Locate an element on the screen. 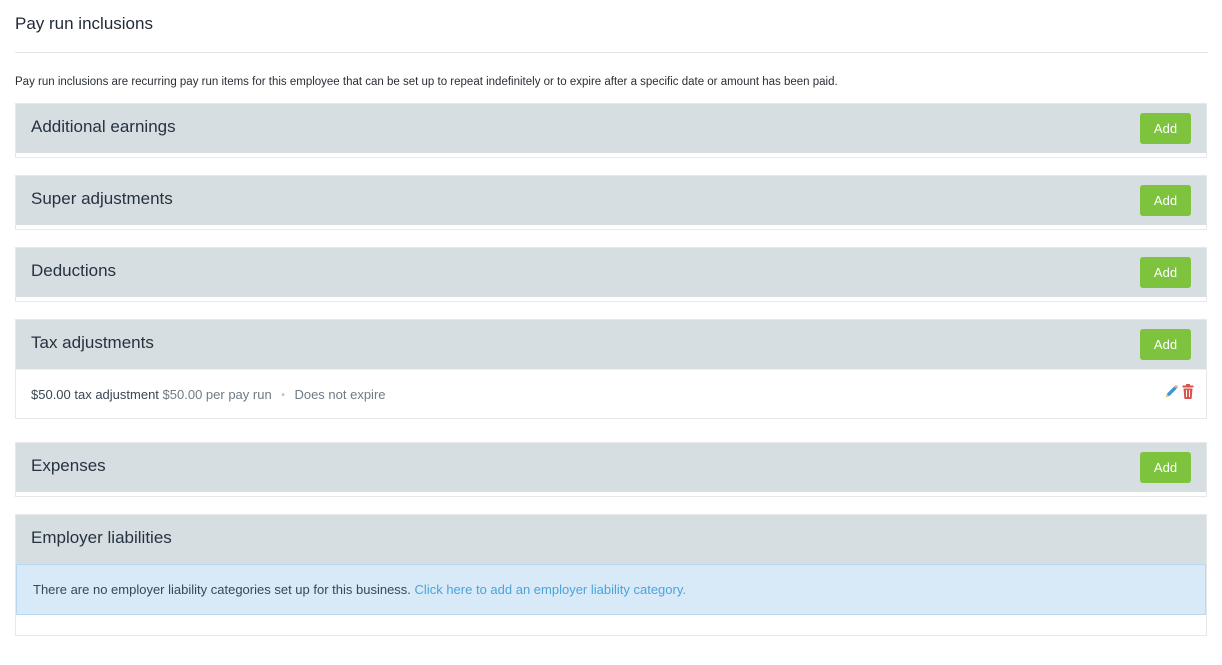 The image size is (1222, 665). item-frequency: $50.00 per pay run is located at coordinates (217, 394).